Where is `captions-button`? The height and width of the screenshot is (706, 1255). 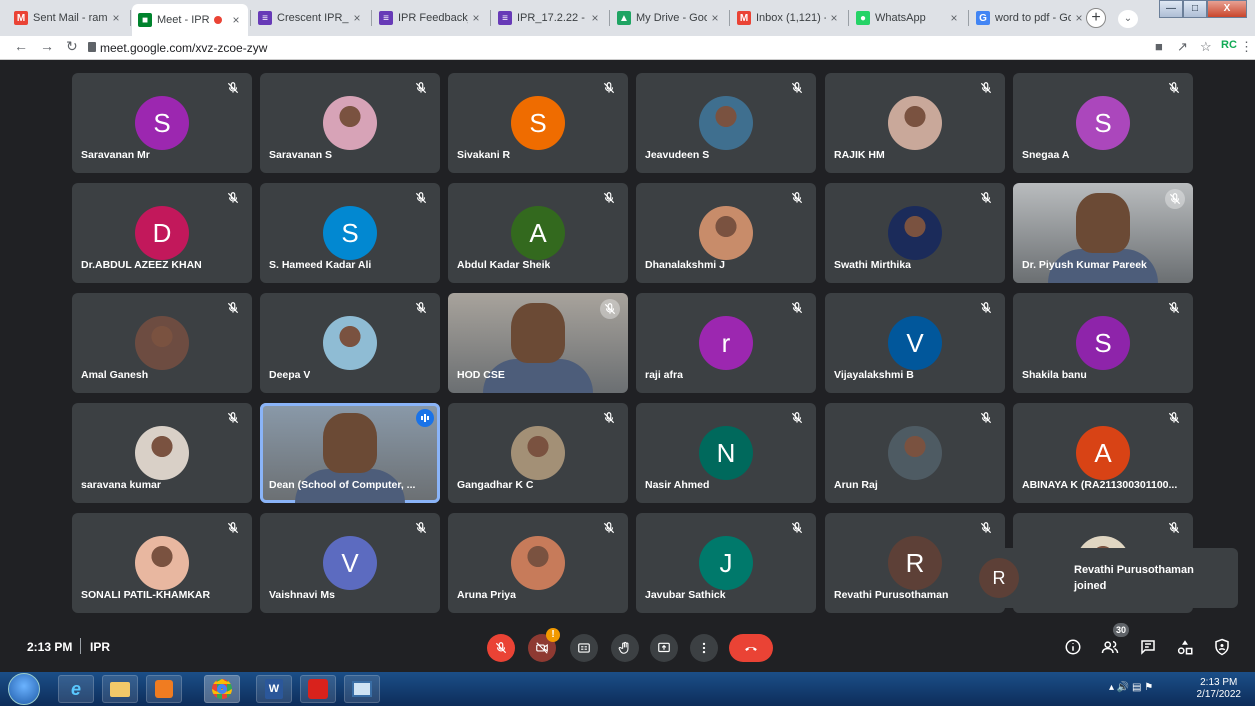 captions-button is located at coordinates (584, 648).